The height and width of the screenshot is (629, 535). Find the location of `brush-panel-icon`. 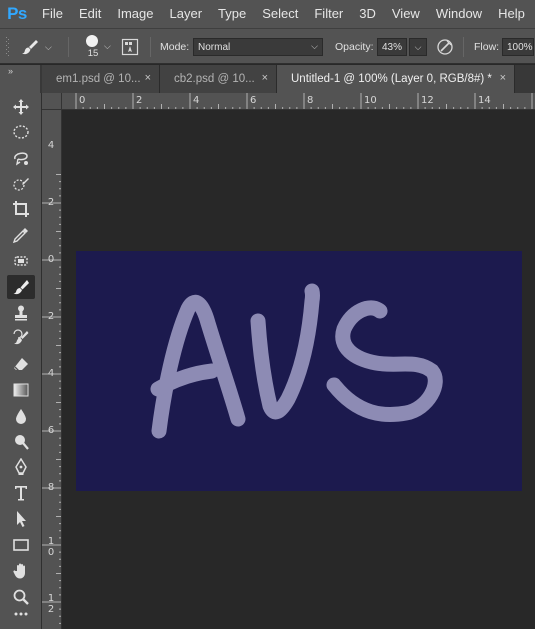

brush-panel-icon is located at coordinates (130, 47).